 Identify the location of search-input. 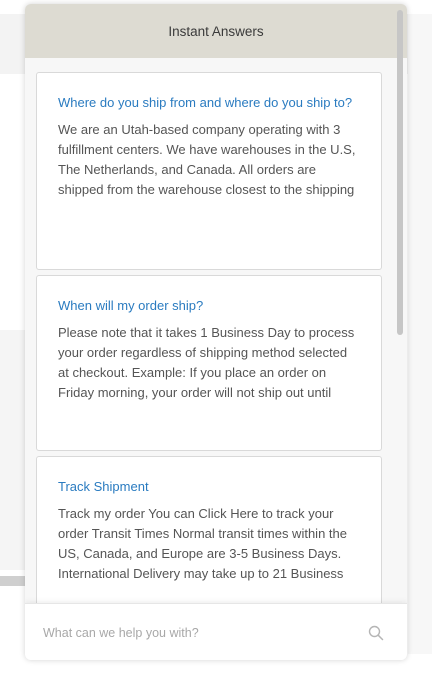
(196, 632).